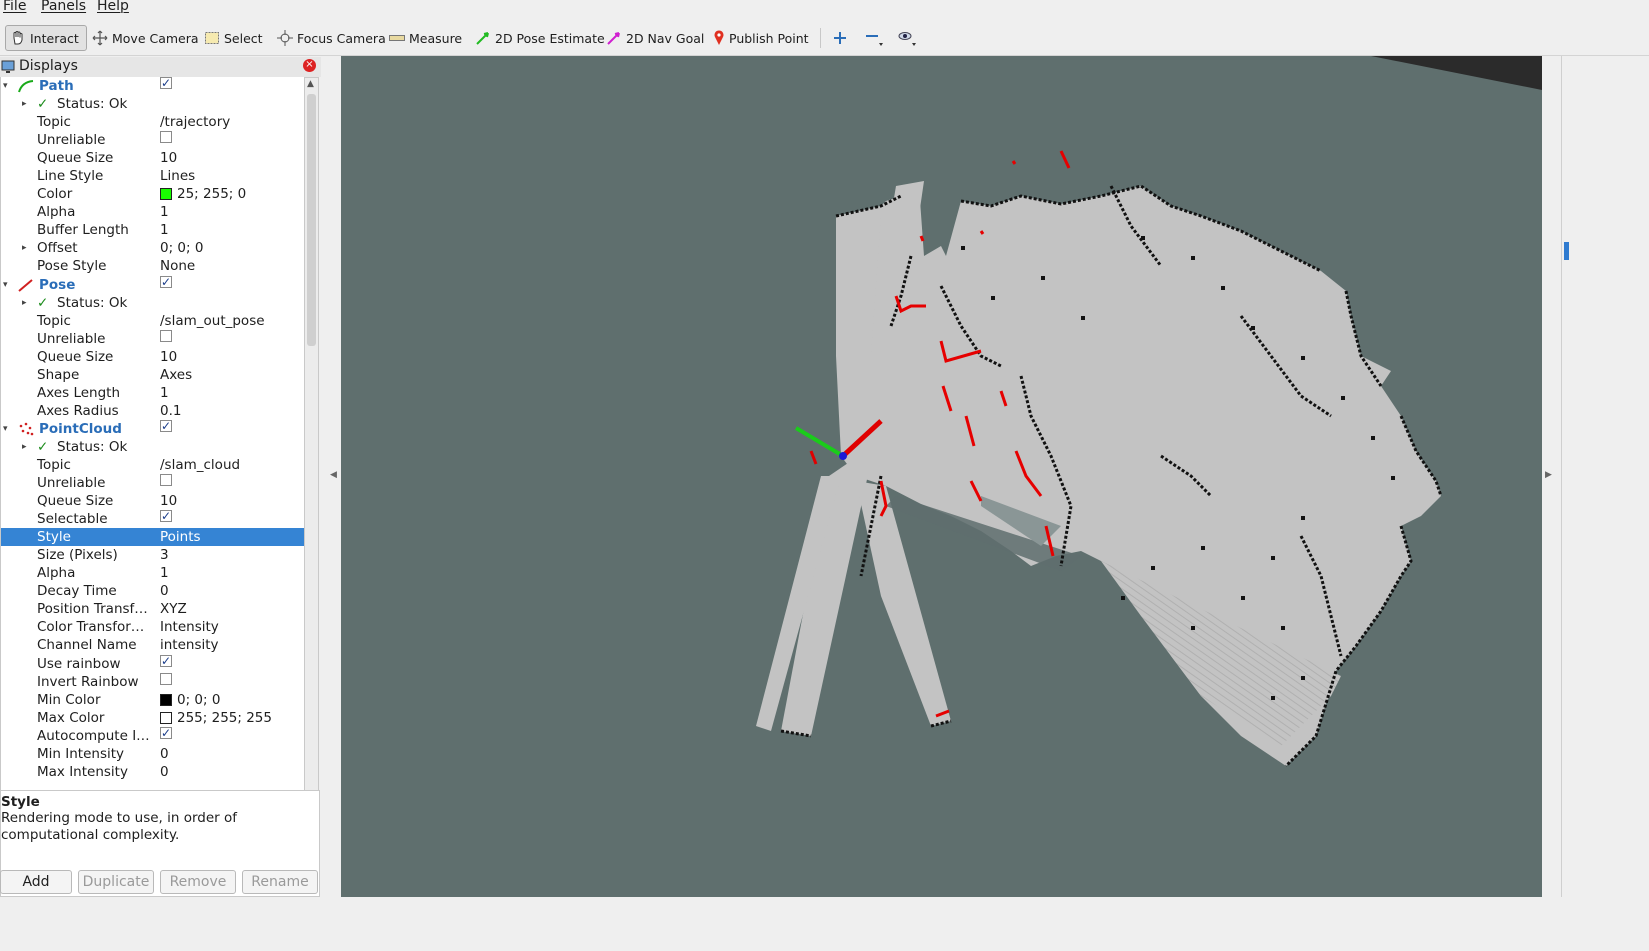  What do you see at coordinates (152, 194) in the screenshot?
I see `property-row: Color 25; 255; 0` at bounding box center [152, 194].